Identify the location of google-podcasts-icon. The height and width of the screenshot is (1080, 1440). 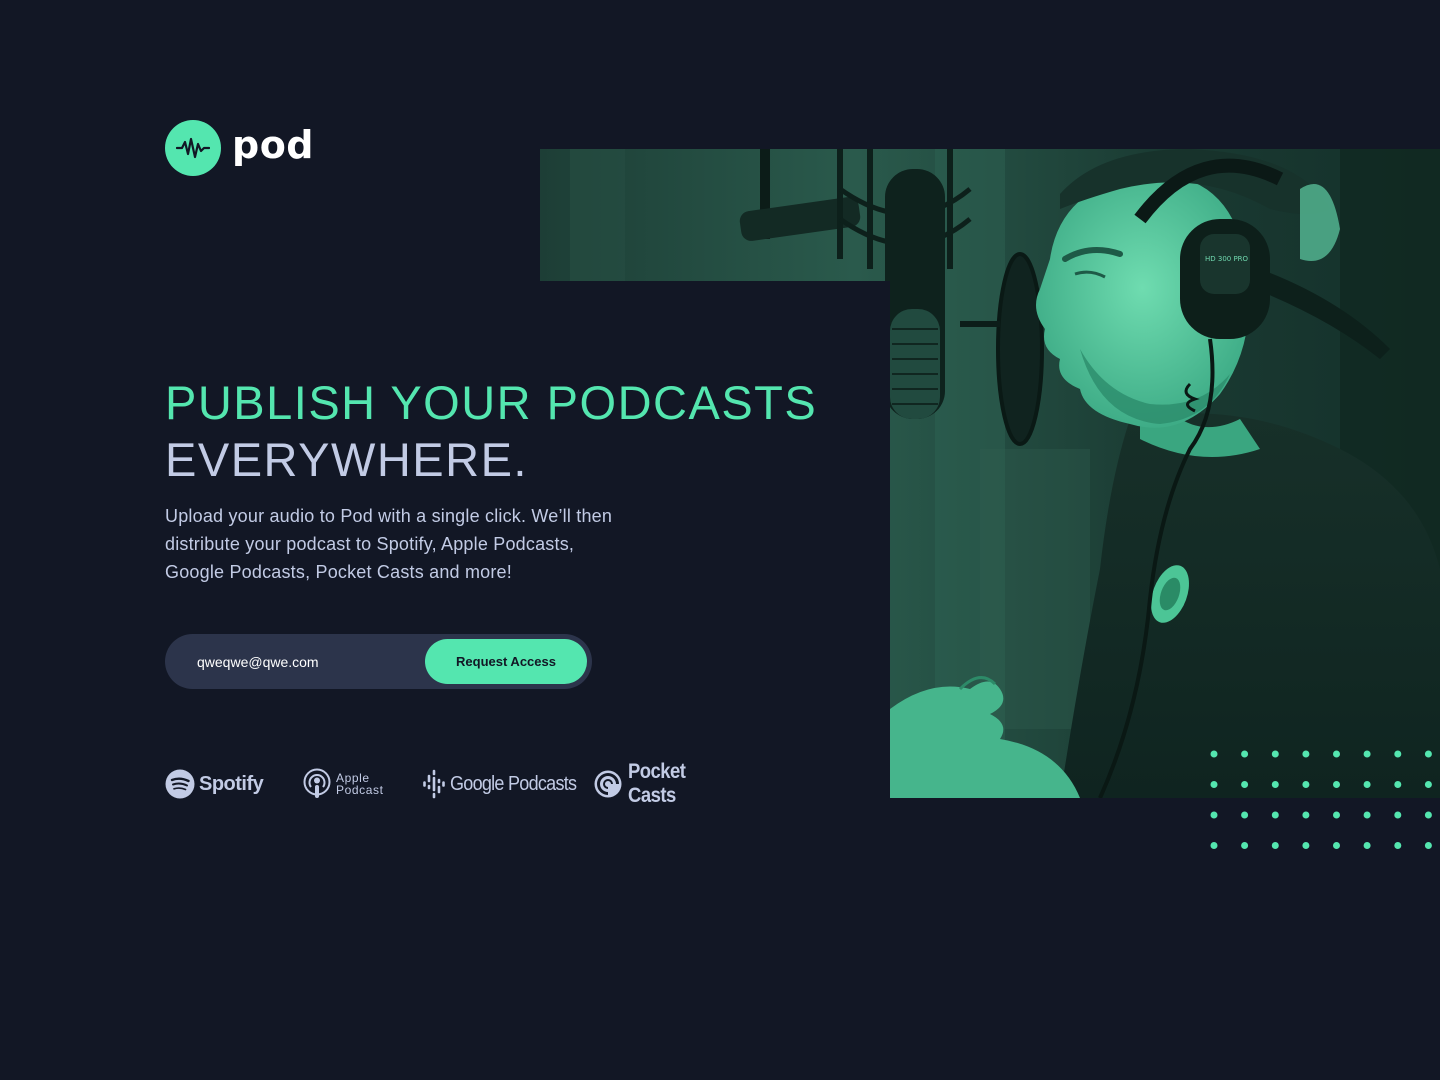
(434, 784).